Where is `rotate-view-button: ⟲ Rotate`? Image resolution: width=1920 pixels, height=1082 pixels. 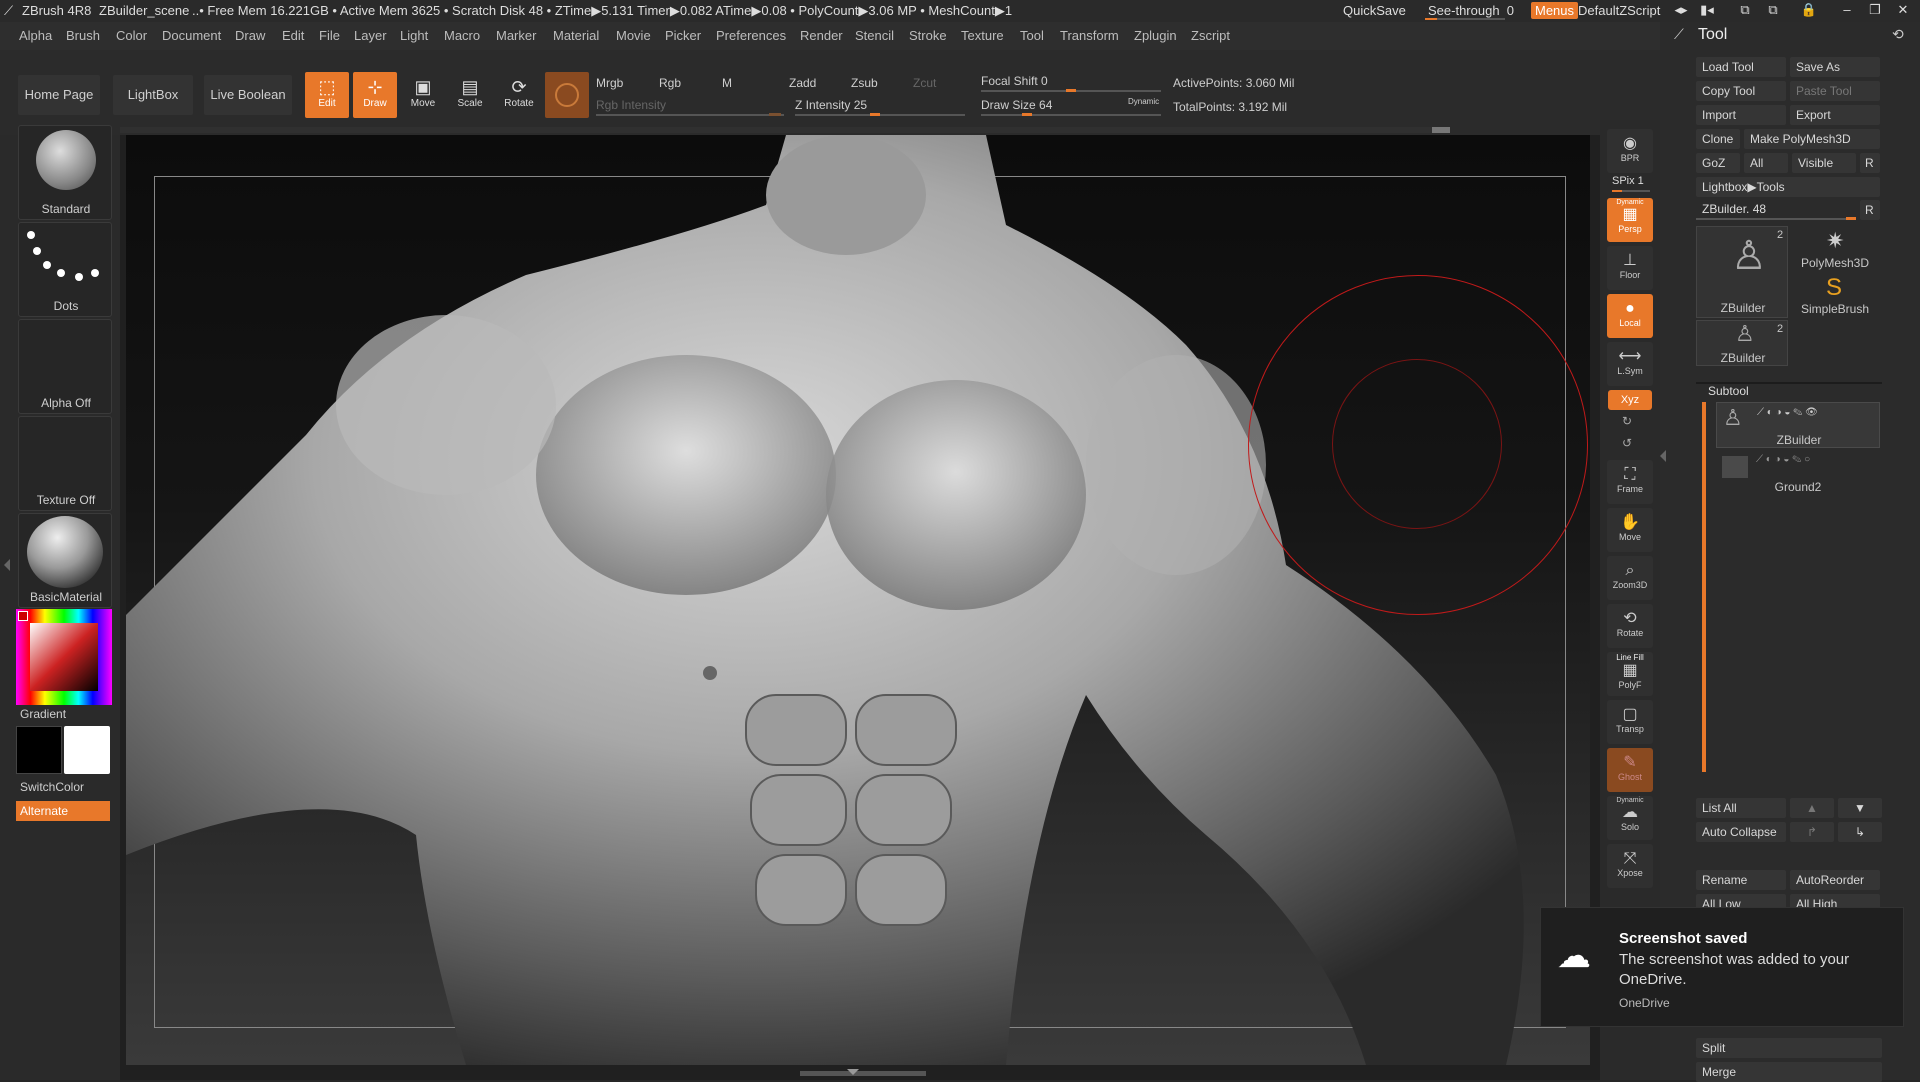 rotate-view-button: ⟲ Rotate is located at coordinates (1630, 626).